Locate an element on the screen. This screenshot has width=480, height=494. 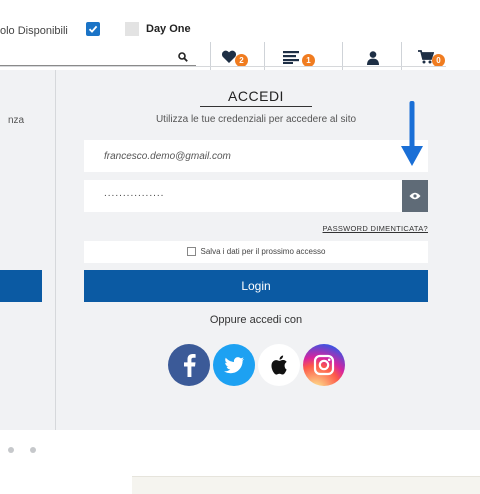
show-password-button is located at coordinates (415, 196).